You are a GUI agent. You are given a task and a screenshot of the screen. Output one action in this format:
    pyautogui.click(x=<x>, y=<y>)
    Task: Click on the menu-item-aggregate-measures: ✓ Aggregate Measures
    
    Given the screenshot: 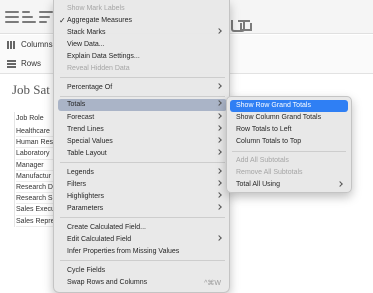 What is the action you would take?
    pyautogui.click(x=142, y=21)
    